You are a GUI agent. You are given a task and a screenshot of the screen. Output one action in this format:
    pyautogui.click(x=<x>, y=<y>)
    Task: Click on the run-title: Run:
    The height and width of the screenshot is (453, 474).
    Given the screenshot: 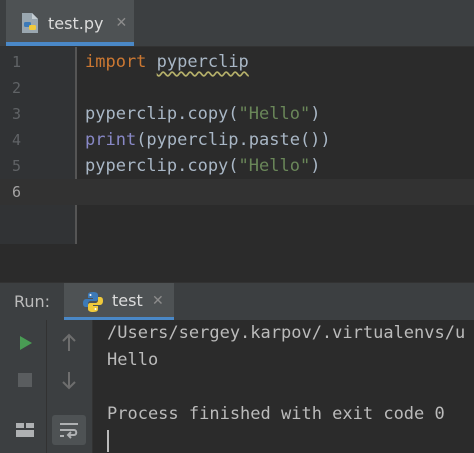 What is the action you would take?
    pyautogui.click(x=32, y=301)
    